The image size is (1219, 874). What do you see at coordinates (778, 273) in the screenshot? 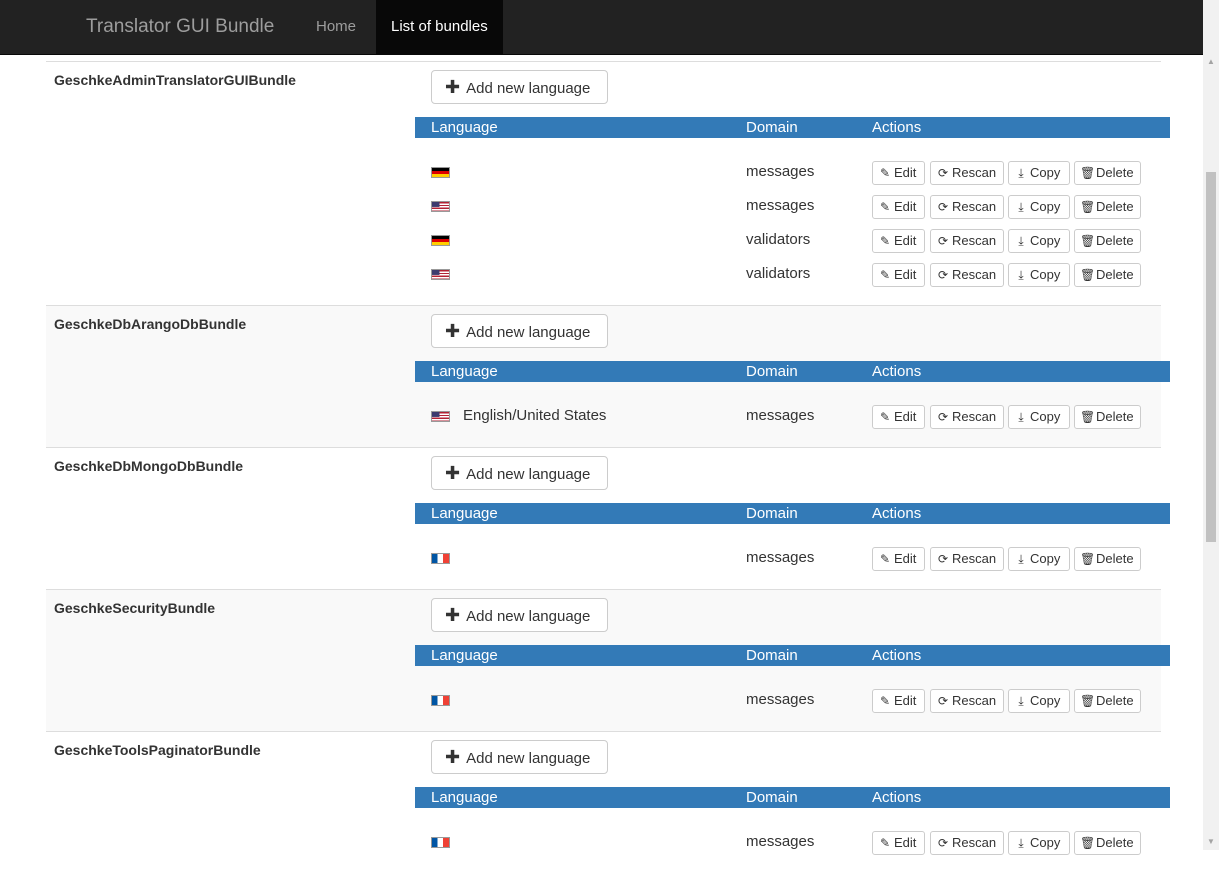
I see `domain-name: validators` at bounding box center [778, 273].